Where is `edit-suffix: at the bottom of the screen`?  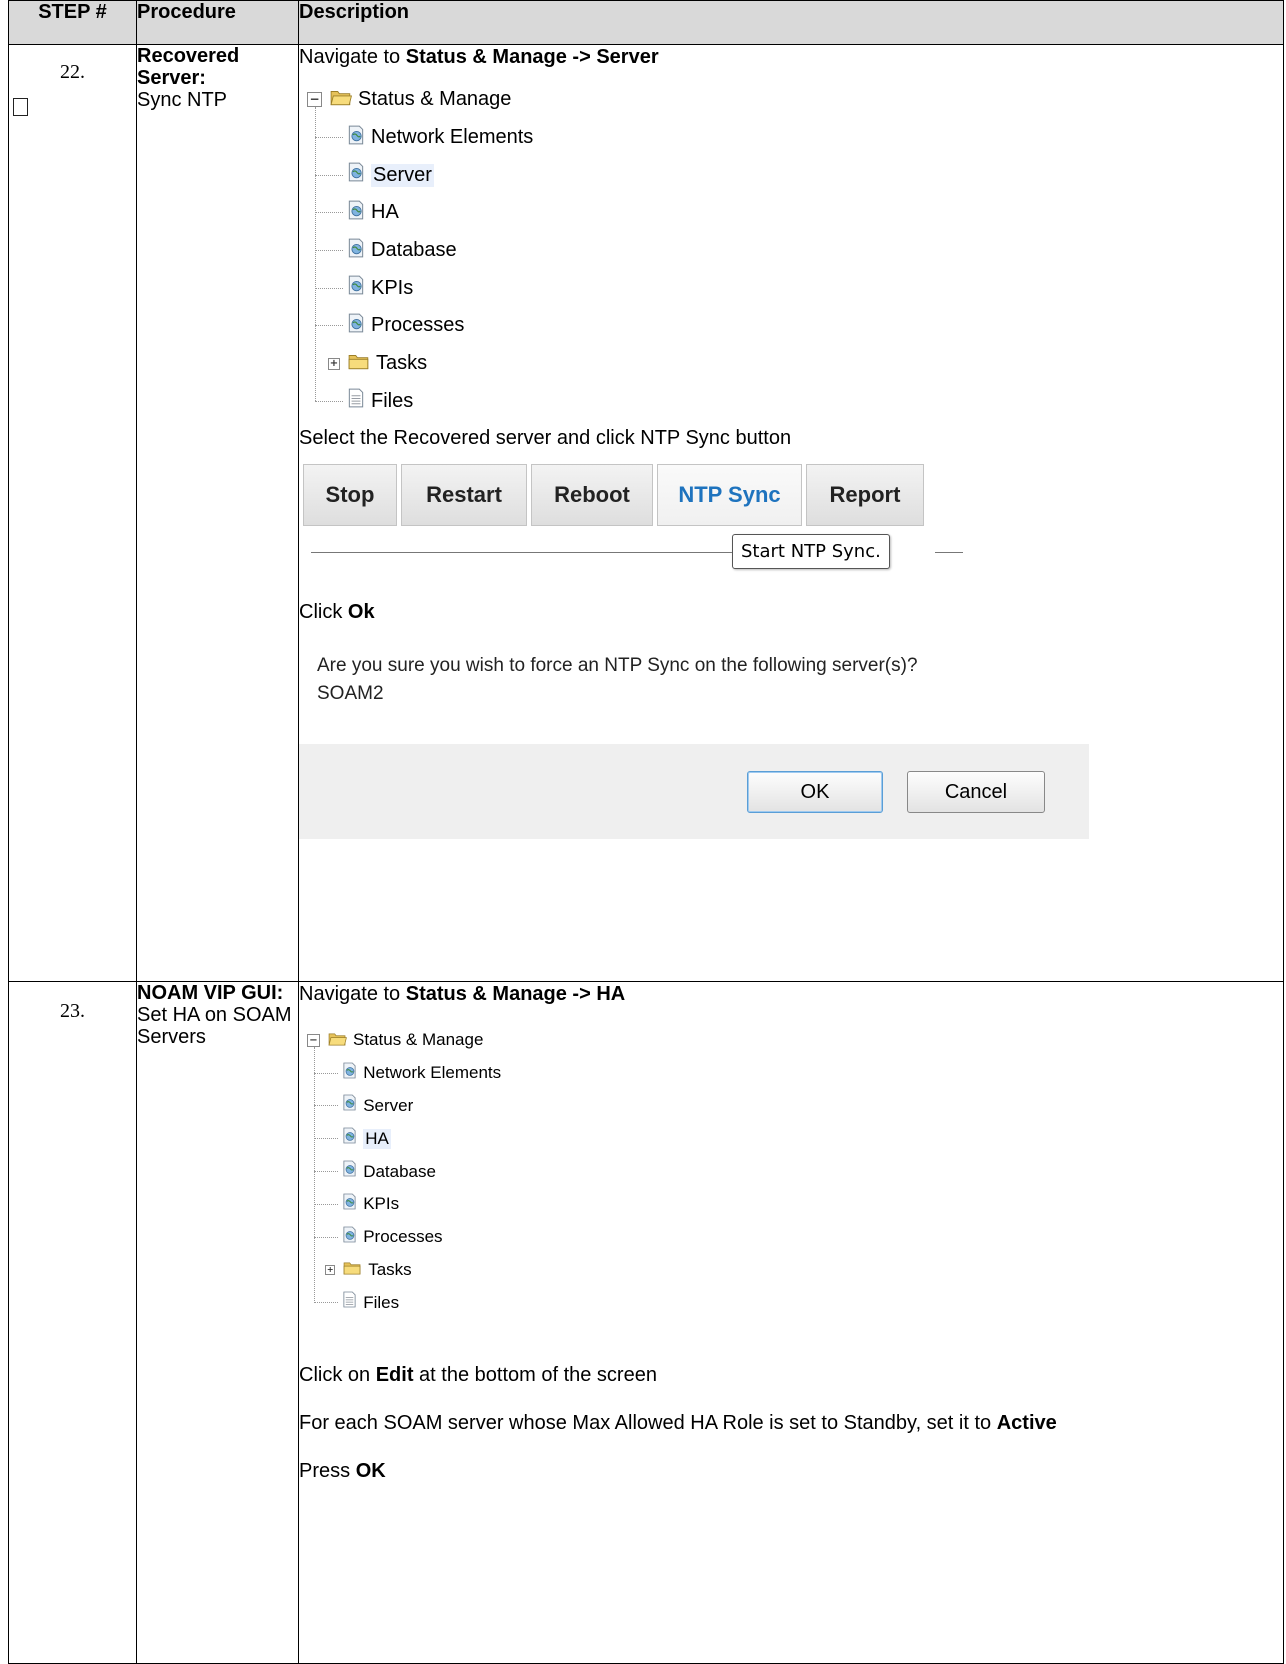 edit-suffix: at the bottom of the screen is located at coordinates (535, 1375).